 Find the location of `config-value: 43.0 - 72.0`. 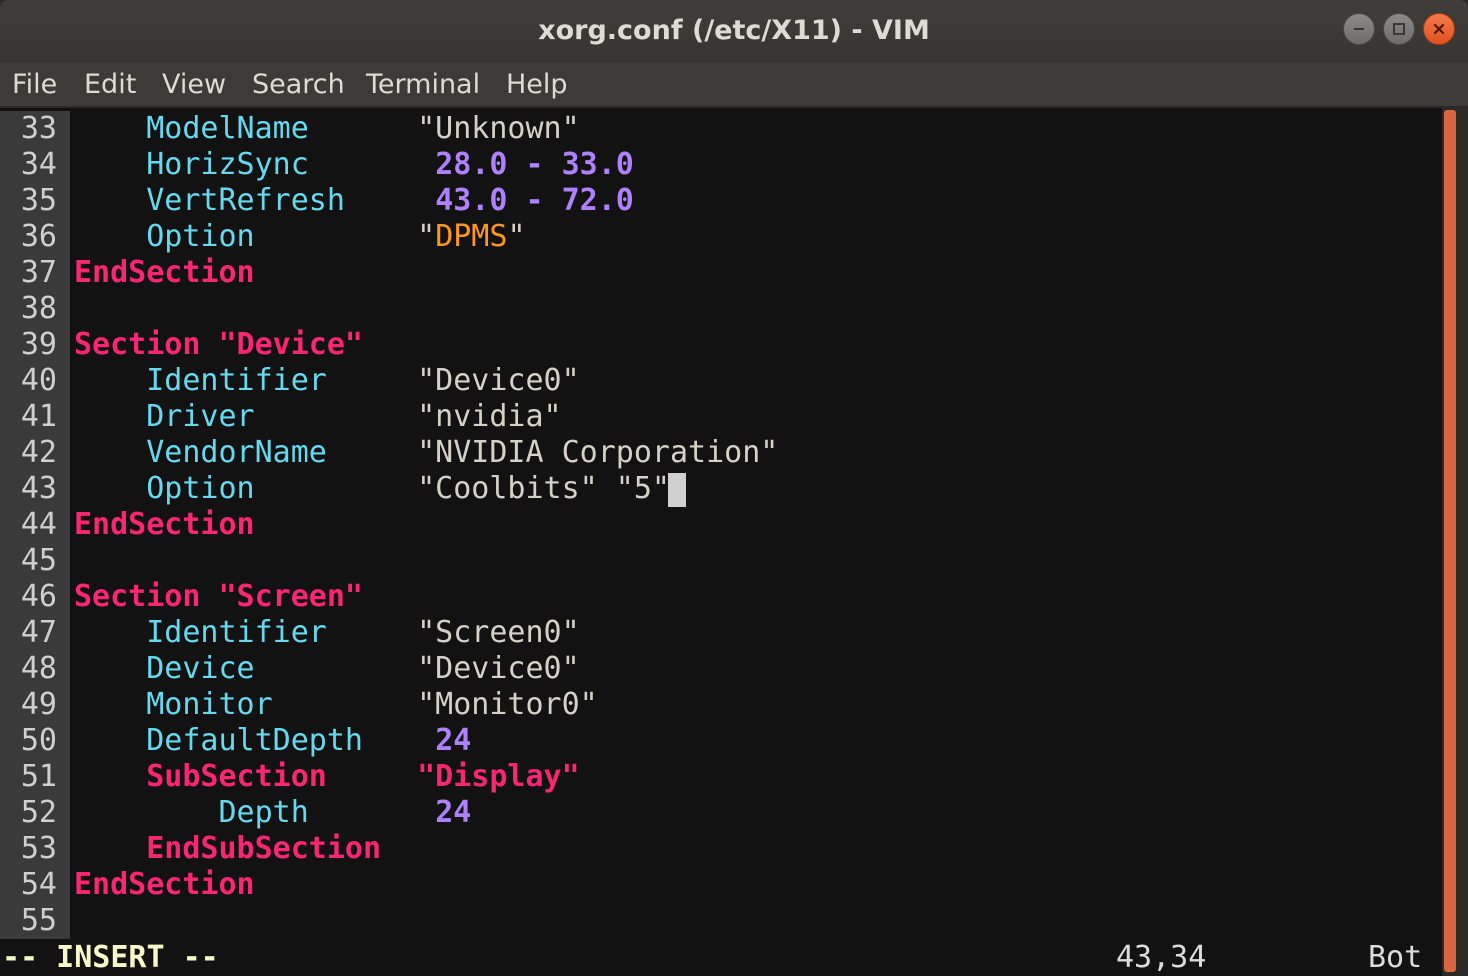

config-value: 43.0 - 72.0 is located at coordinates (534, 200).